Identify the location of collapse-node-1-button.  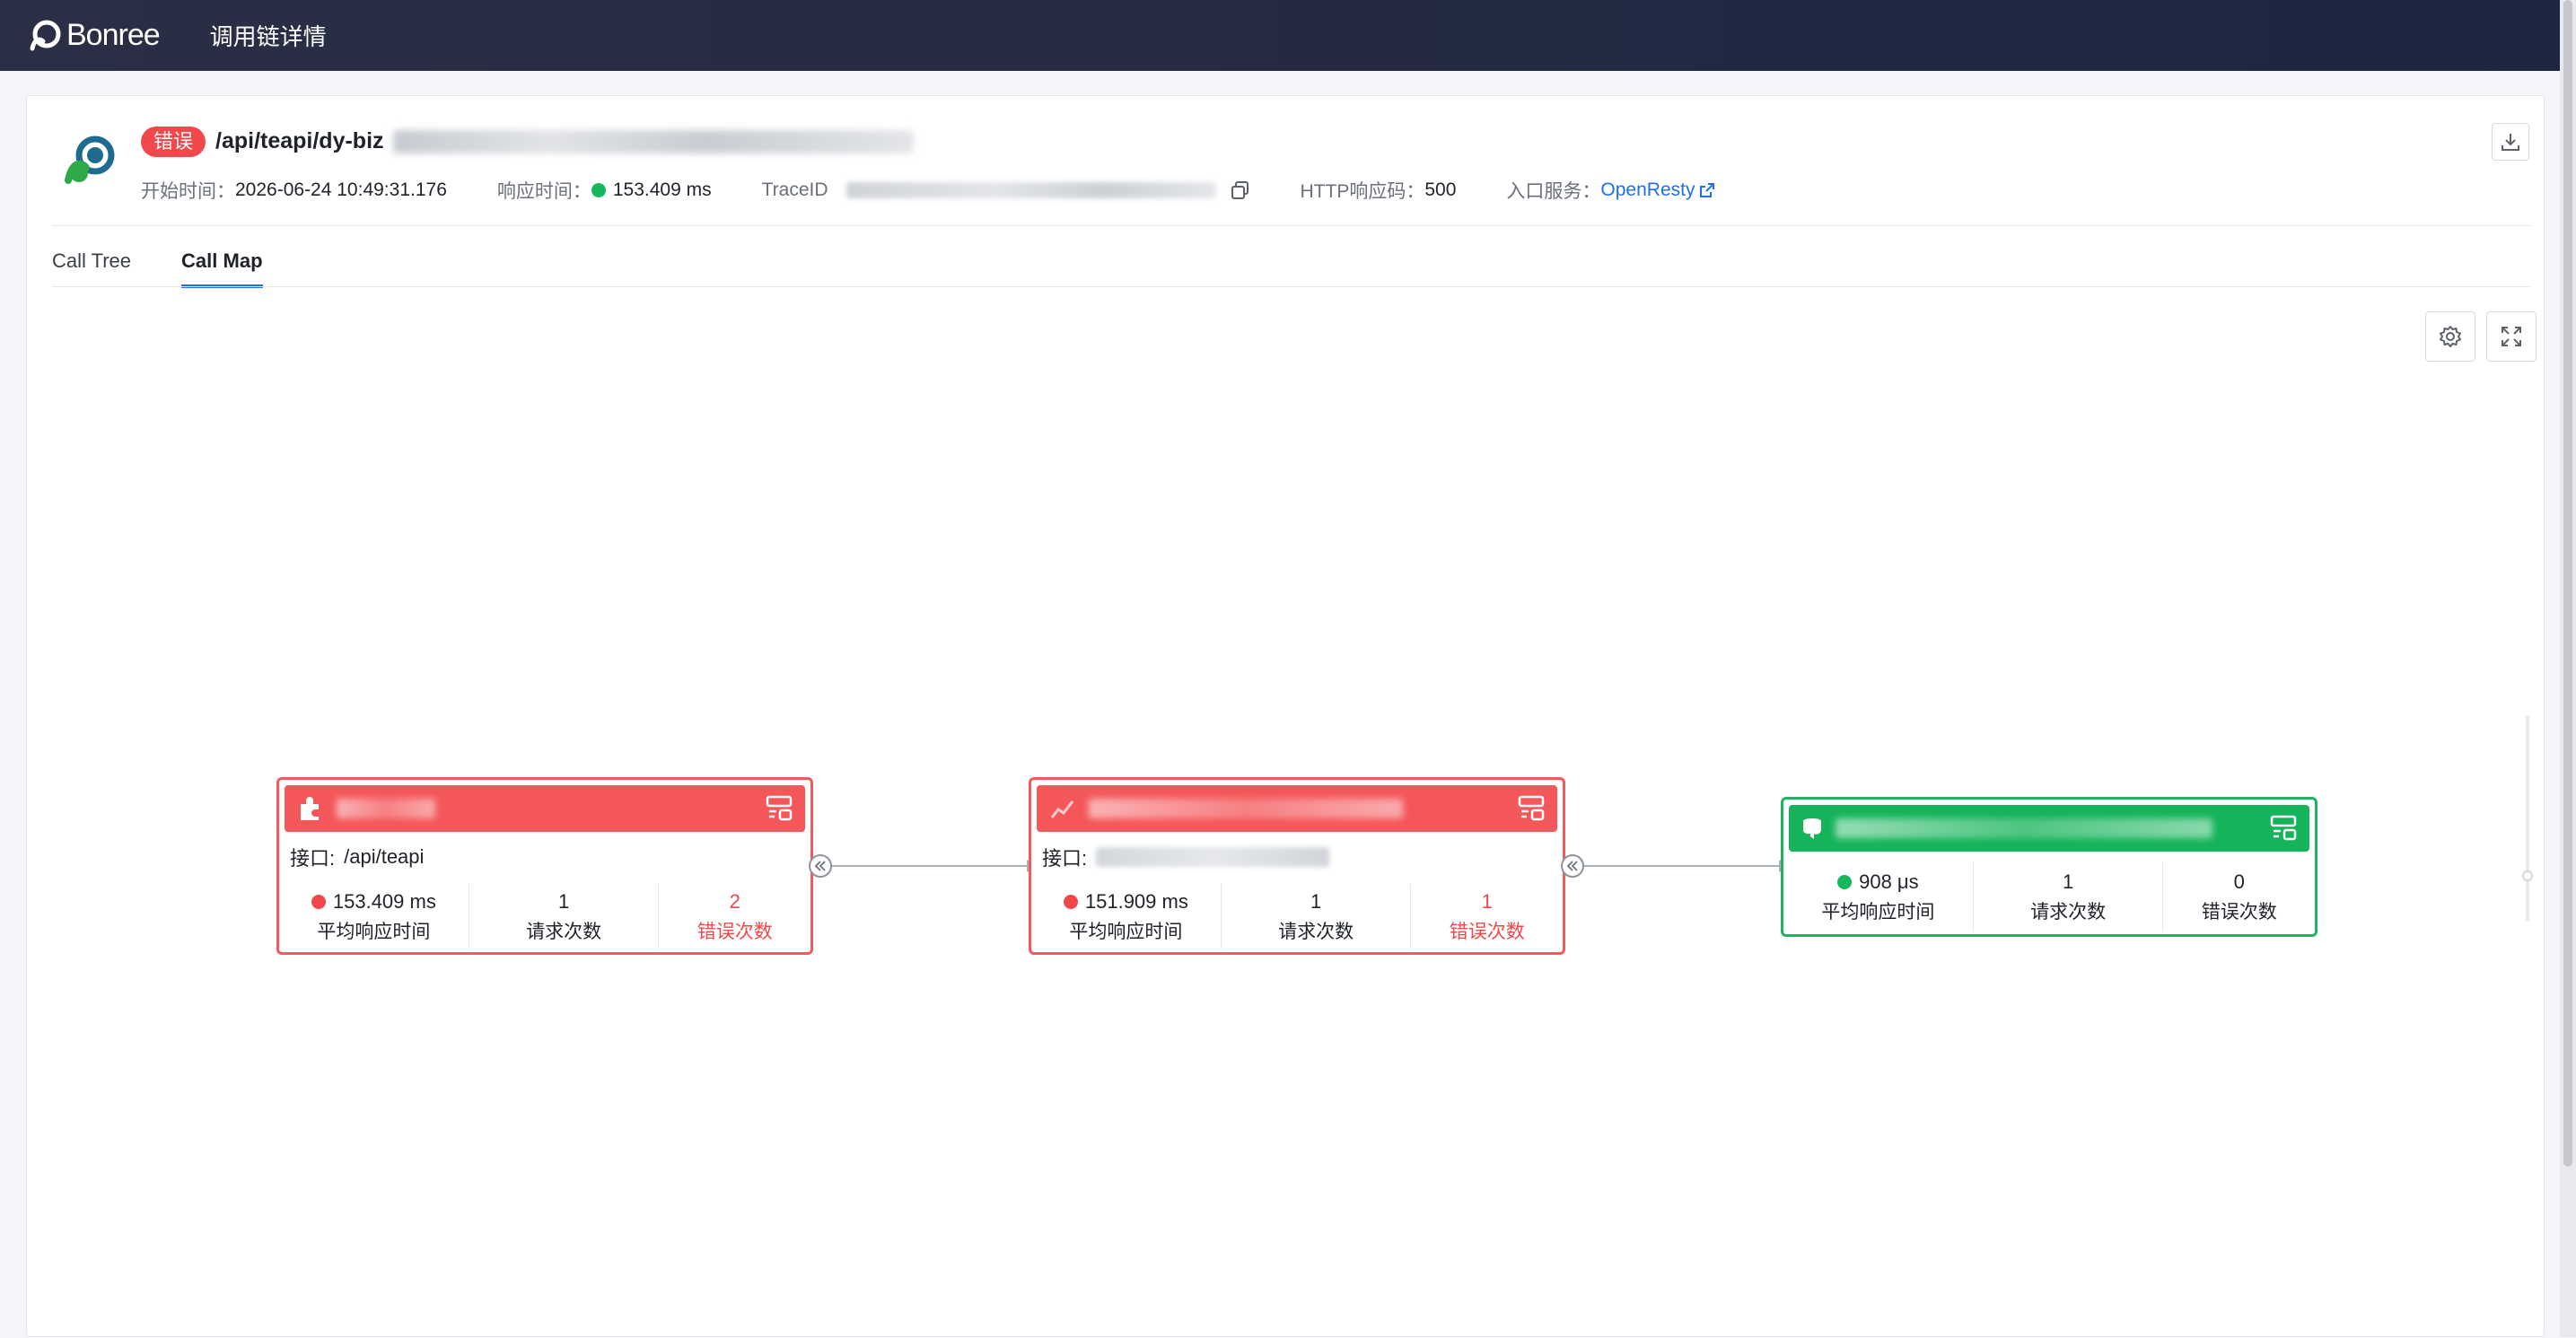
(820, 866).